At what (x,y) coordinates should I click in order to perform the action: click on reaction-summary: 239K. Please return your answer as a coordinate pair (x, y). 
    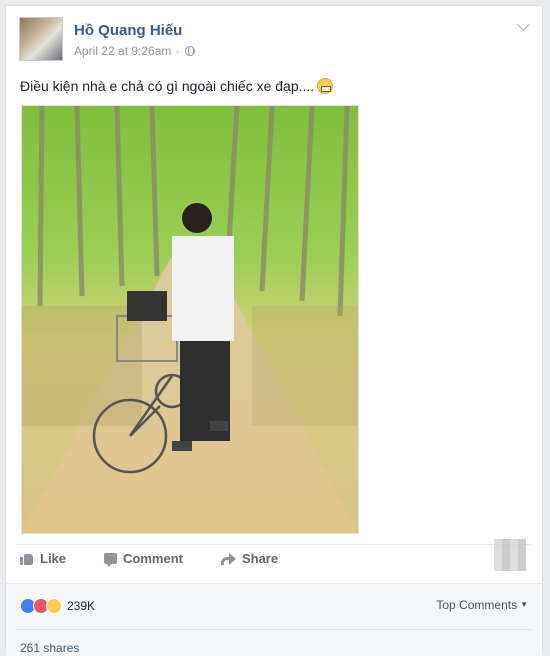
    Looking at the image, I should click on (57, 606).